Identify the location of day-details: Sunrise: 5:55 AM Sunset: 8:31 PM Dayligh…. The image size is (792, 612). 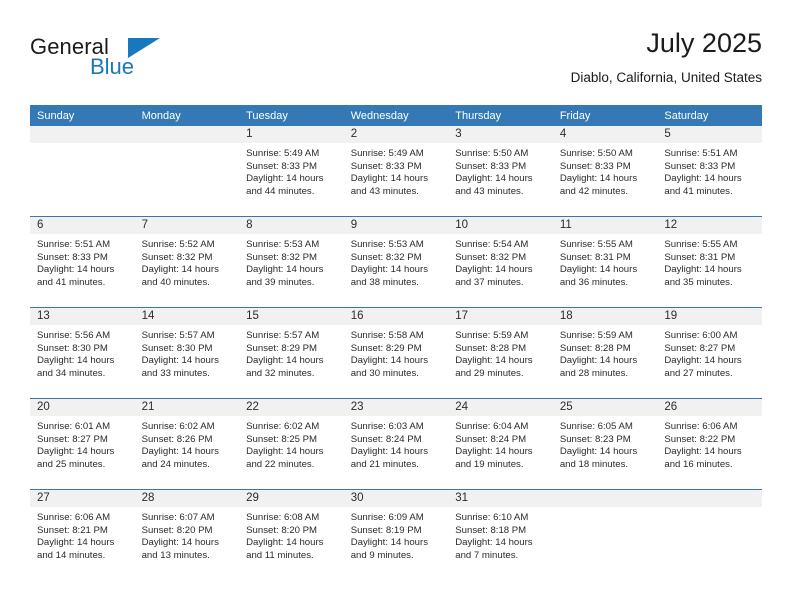
(605, 261).